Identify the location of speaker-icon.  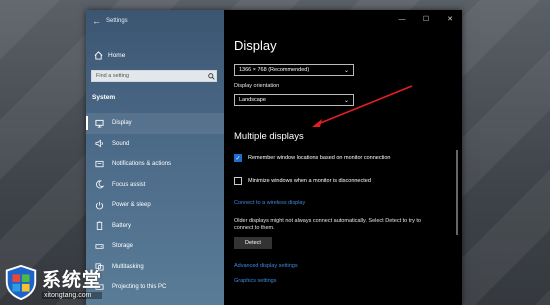
(99, 144).